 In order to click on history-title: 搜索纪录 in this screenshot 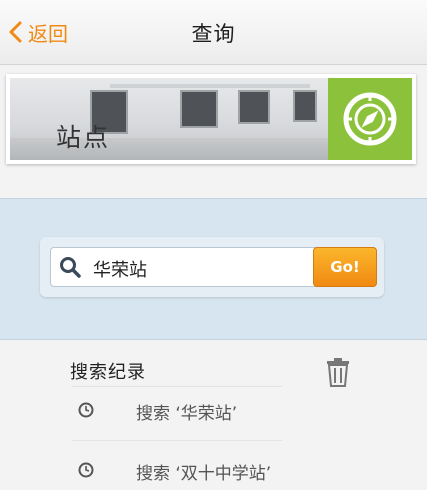, I will do `click(108, 372)`.